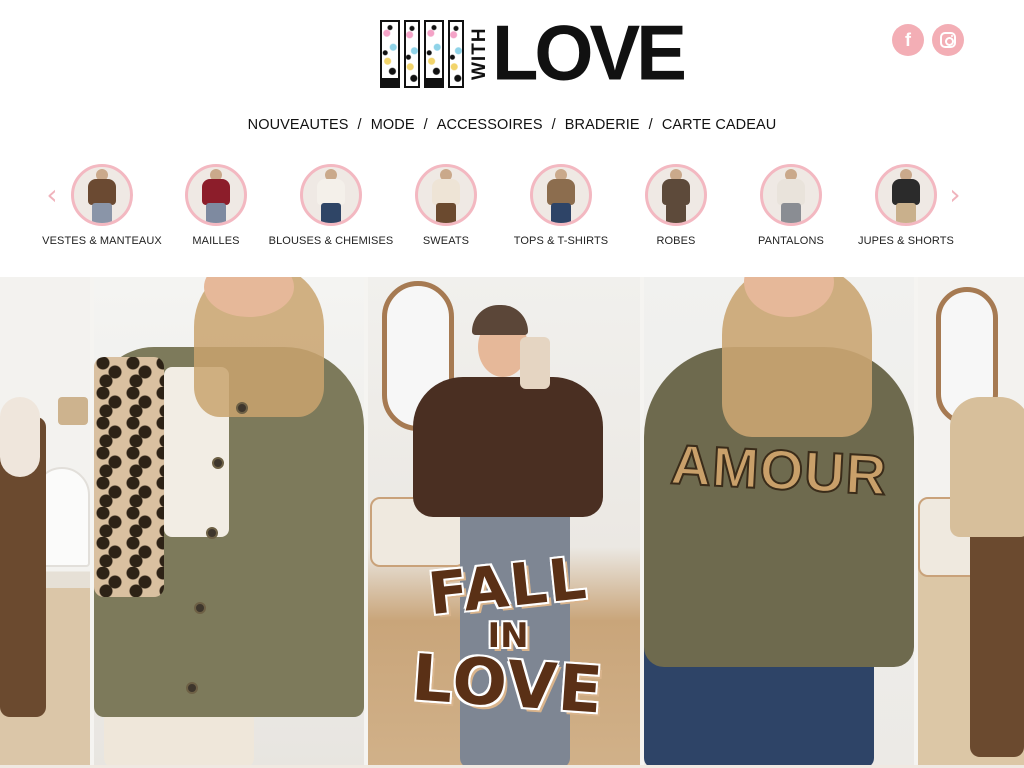 The image size is (1024, 768). I want to click on lamp-shape, so click(73, 411).